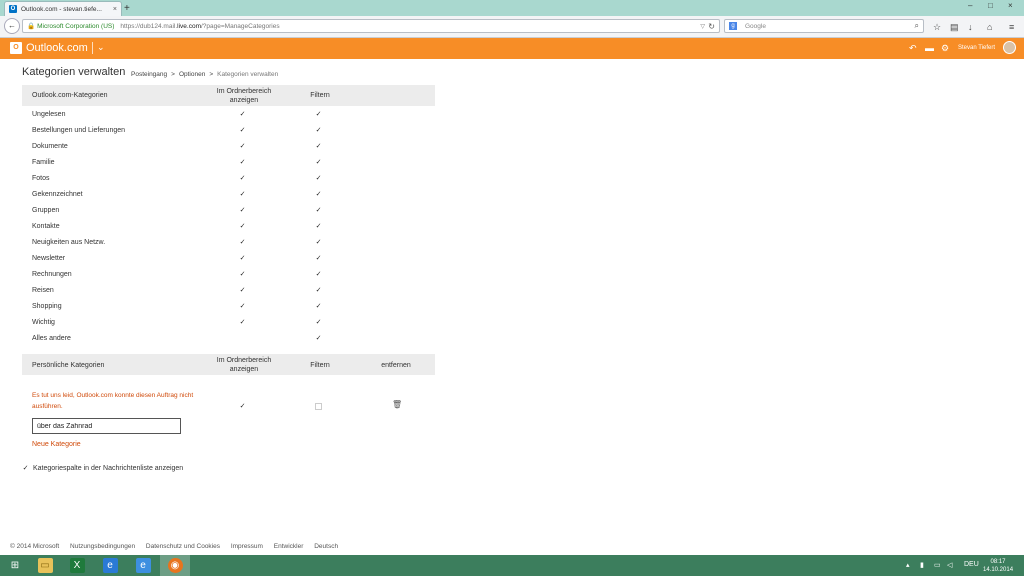  What do you see at coordinates (102, 546) in the screenshot?
I see `footer-link-terms: Nutzungsbedingungen` at bounding box center [102, 546].